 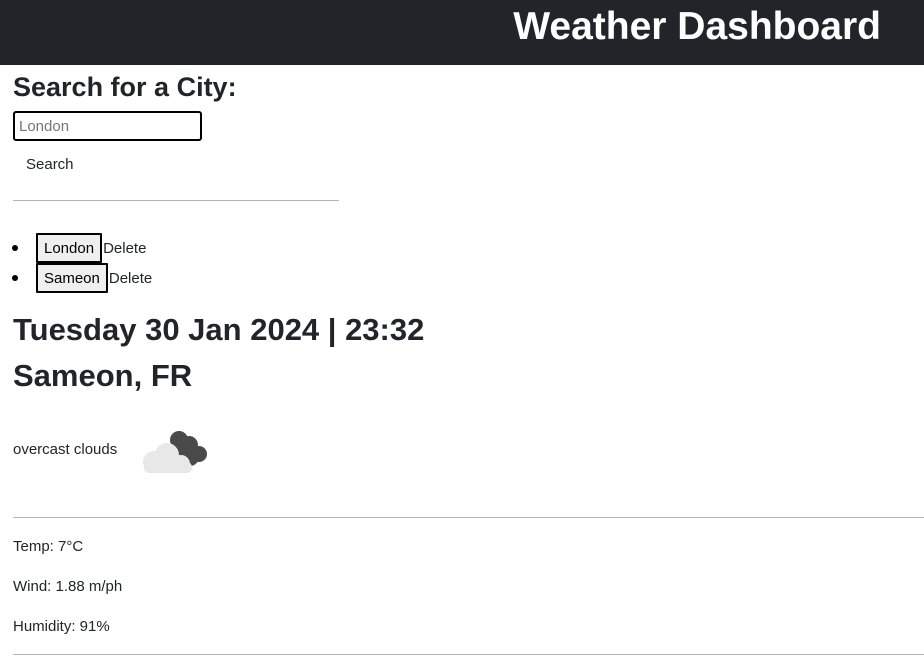 What do you see at coordinates (72, 278) in the screenshot?
I see `history-city-button: Sameon` at bounding box center [72, 278].